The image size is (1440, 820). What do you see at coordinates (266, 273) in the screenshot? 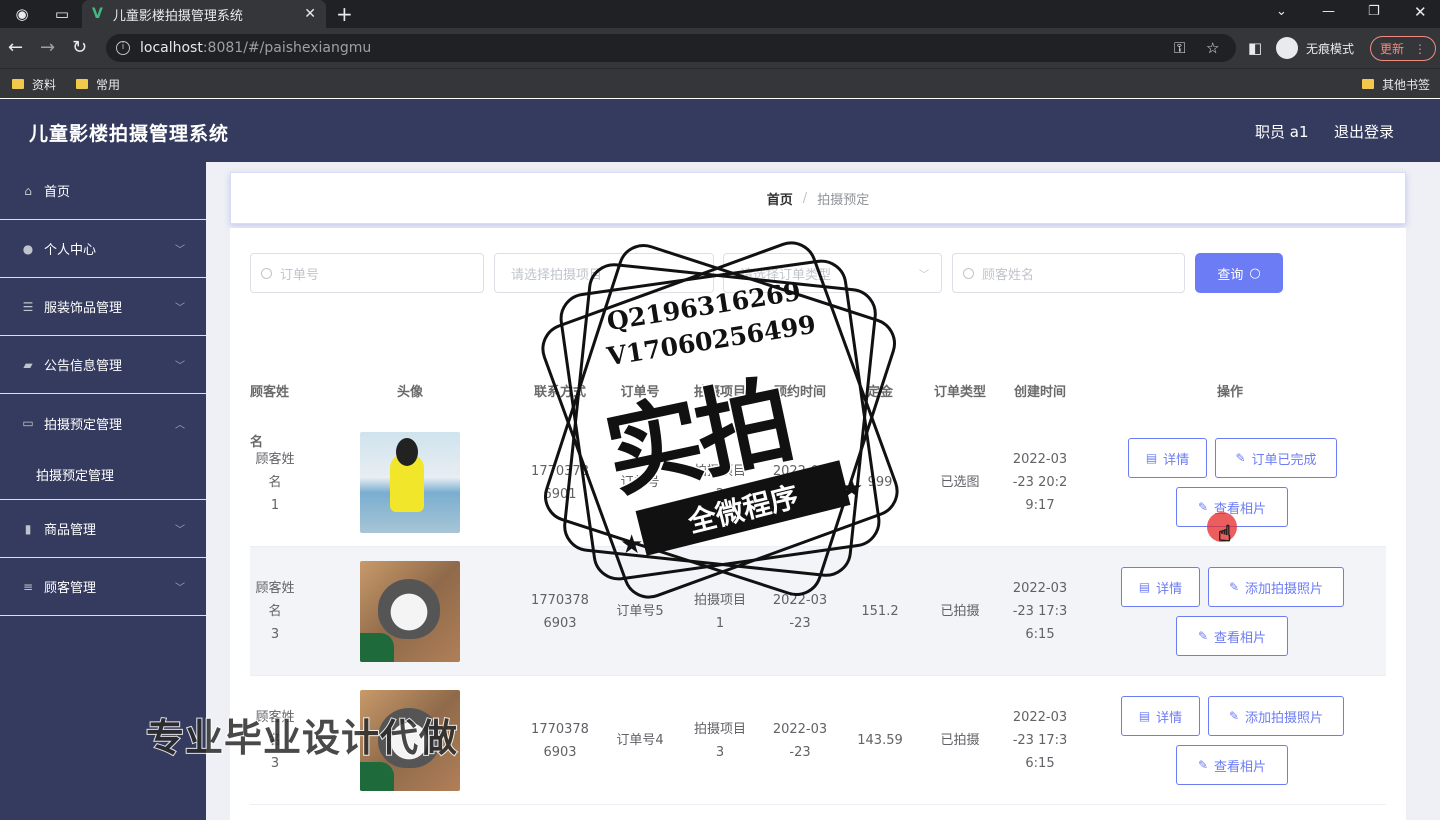
I see `search-icon` at bounding box center [266, 273].